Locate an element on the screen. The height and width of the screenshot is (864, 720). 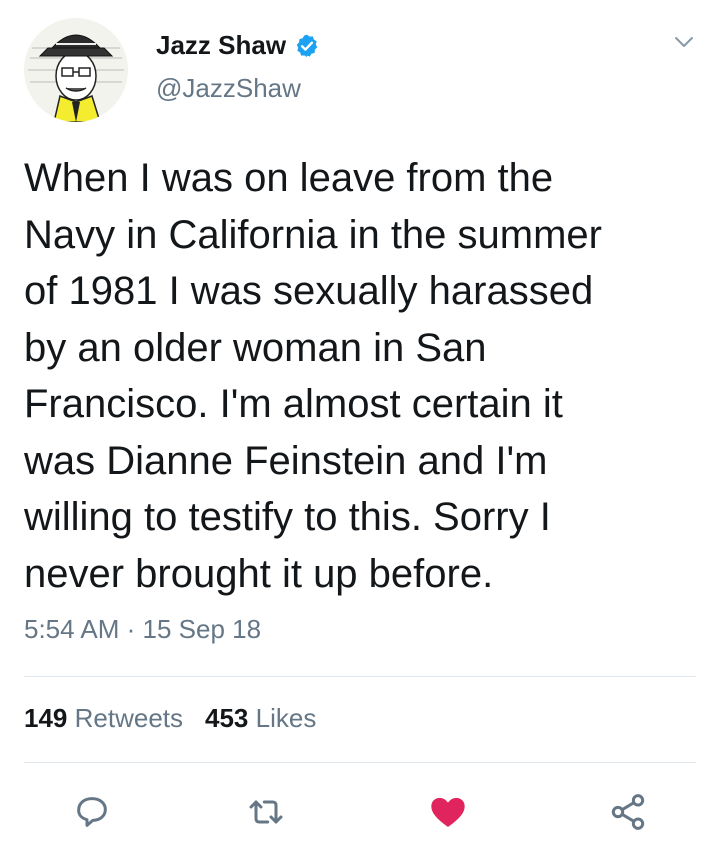
retweet-icon is located at coordinates (266, 812).